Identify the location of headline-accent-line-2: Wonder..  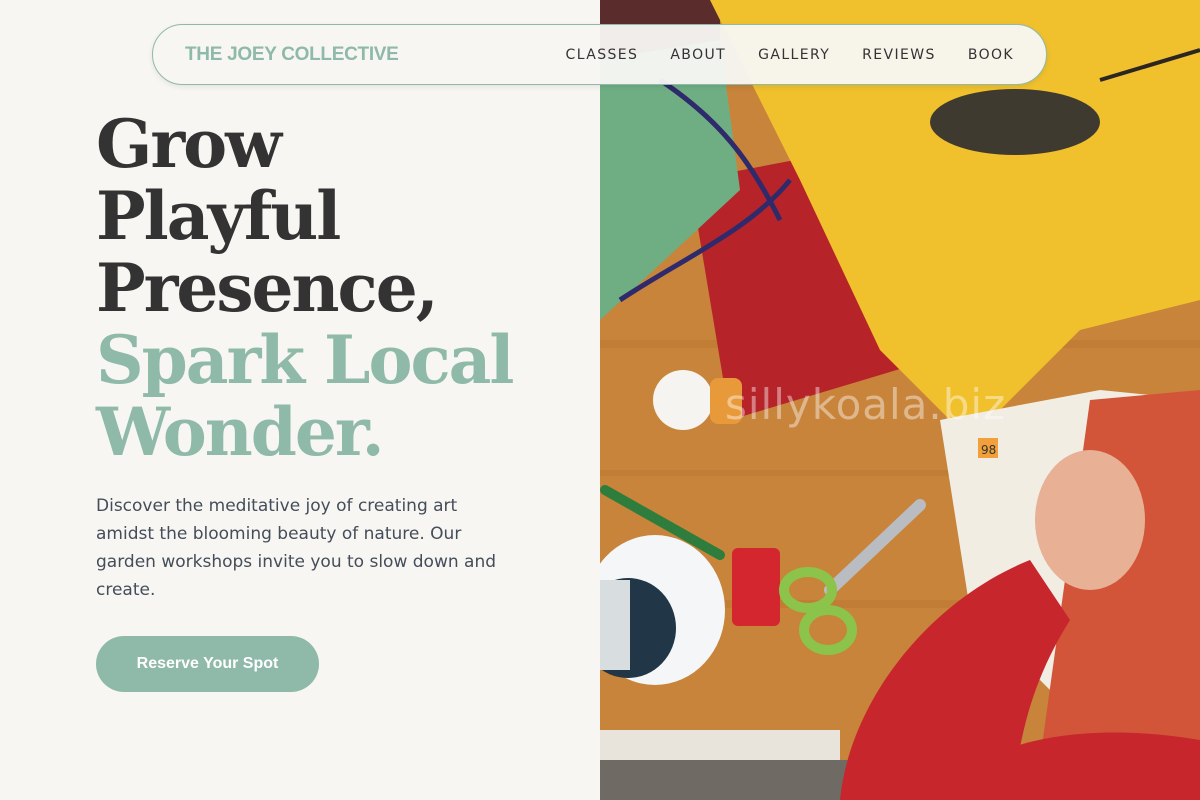
(240, 432).